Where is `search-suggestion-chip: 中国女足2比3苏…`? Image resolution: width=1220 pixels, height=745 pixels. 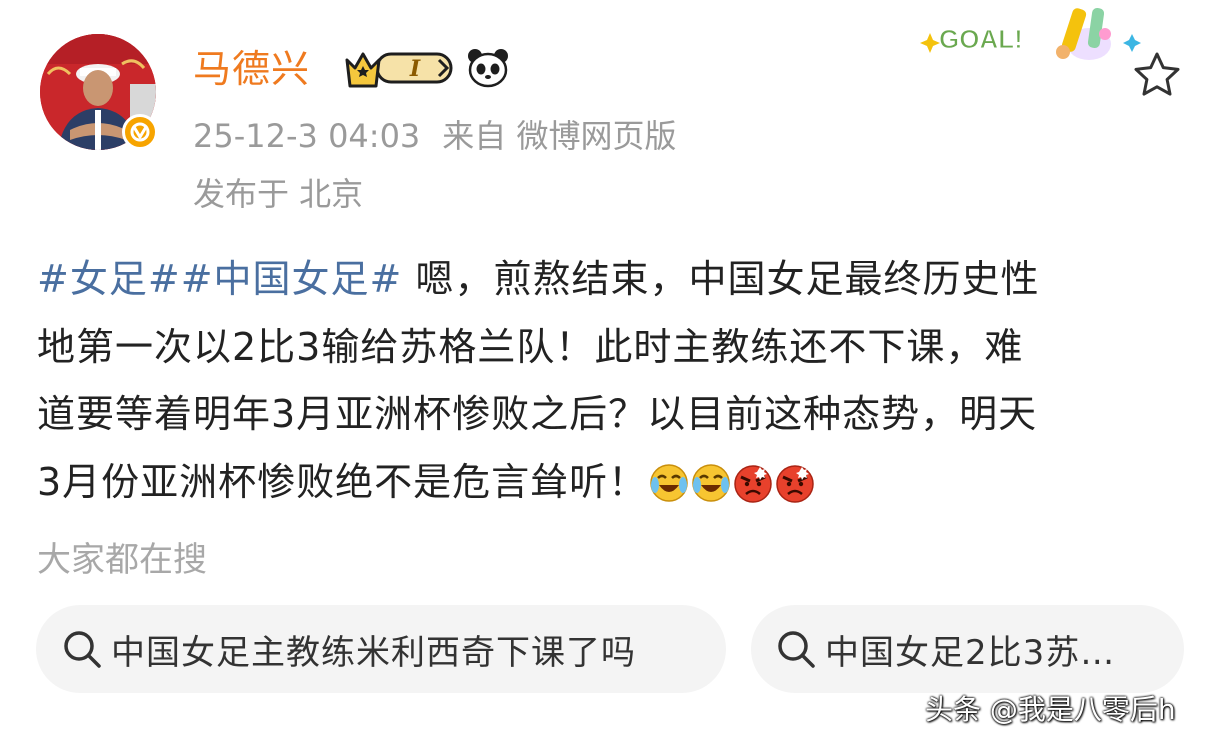 search-suggestion-chip: 中国女足2比3苏… is located at coordinates (967, 649).